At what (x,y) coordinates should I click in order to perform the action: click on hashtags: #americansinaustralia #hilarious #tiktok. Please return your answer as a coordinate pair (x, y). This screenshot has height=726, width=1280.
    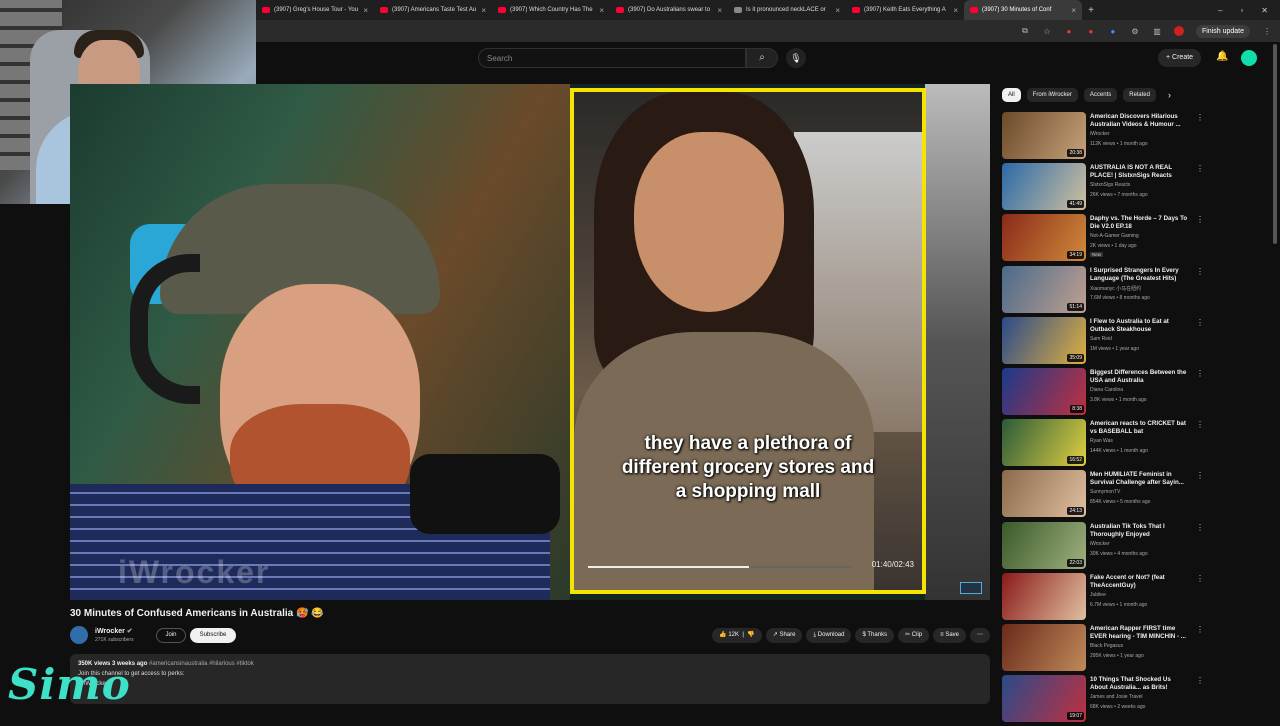
    Looking at the image, I should click on (201, 664).